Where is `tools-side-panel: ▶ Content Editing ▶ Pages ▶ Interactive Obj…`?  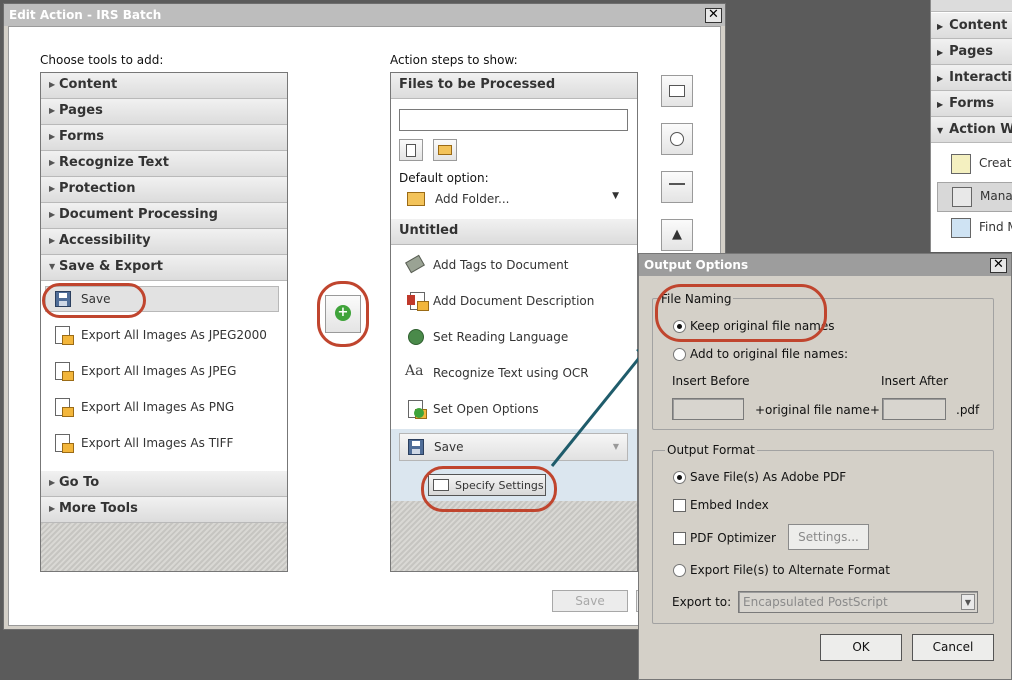
tools-side-panel: ▶ Content Editing ▶ Pages ▶ Interactive Obj… is located at coordinates (971, 126).